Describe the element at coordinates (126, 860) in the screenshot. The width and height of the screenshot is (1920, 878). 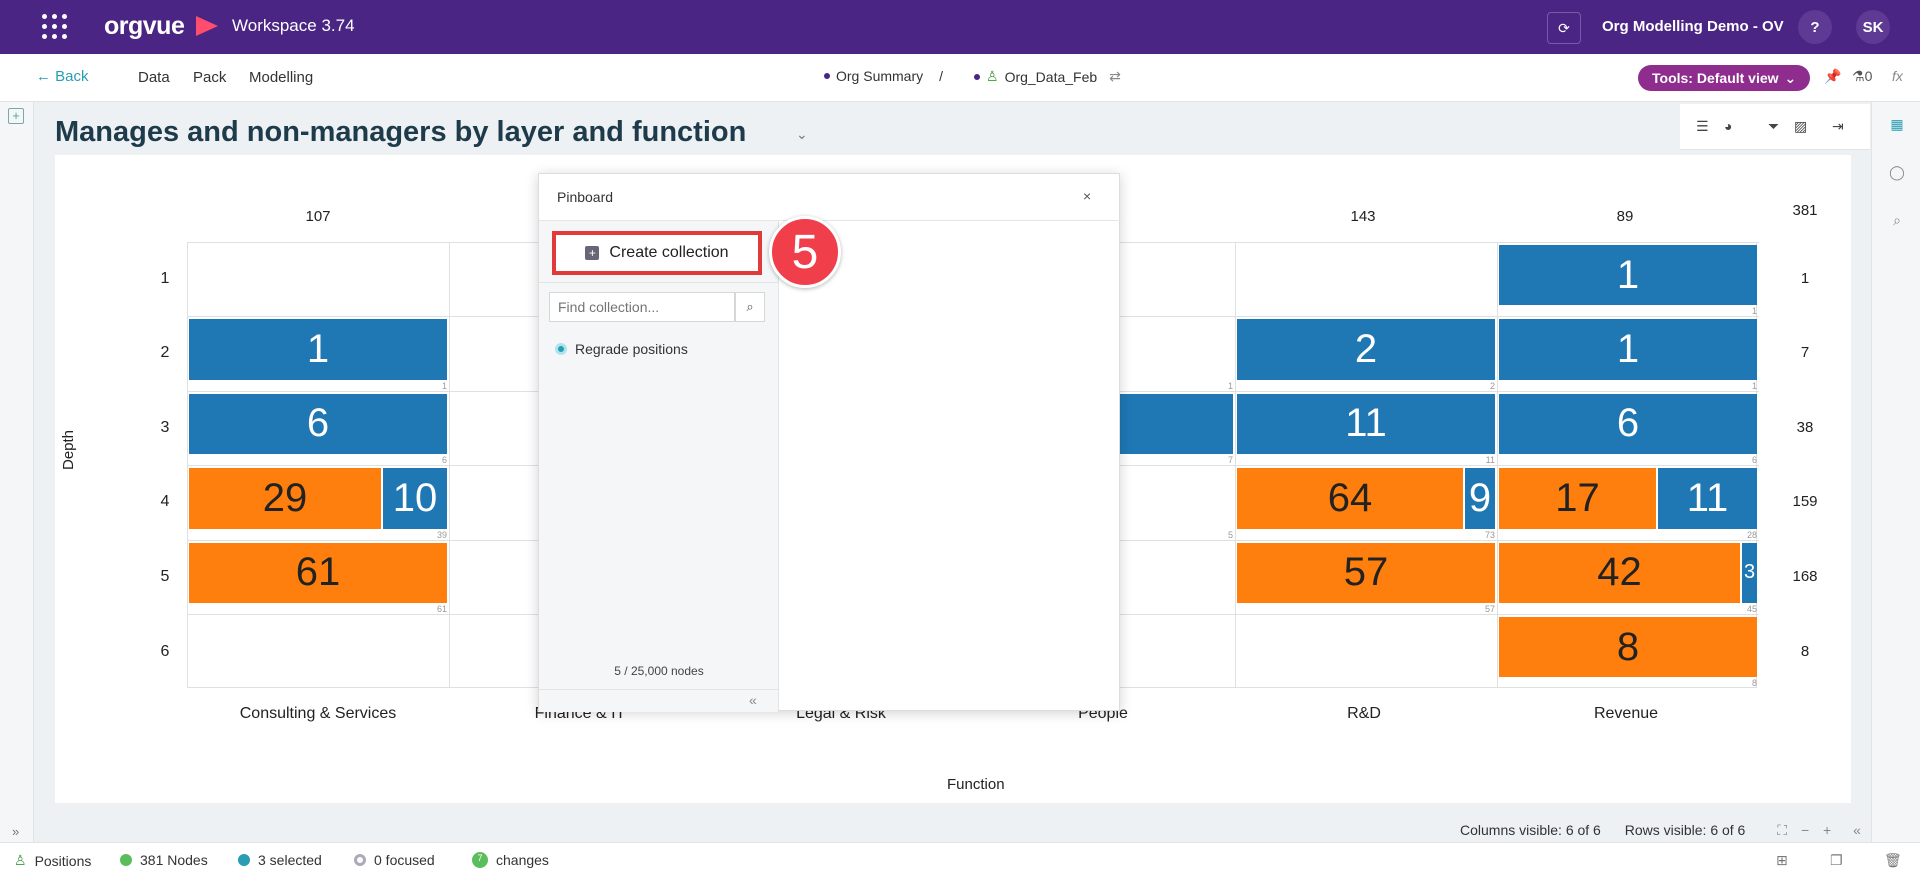
I see `nodes-icon` at that location.